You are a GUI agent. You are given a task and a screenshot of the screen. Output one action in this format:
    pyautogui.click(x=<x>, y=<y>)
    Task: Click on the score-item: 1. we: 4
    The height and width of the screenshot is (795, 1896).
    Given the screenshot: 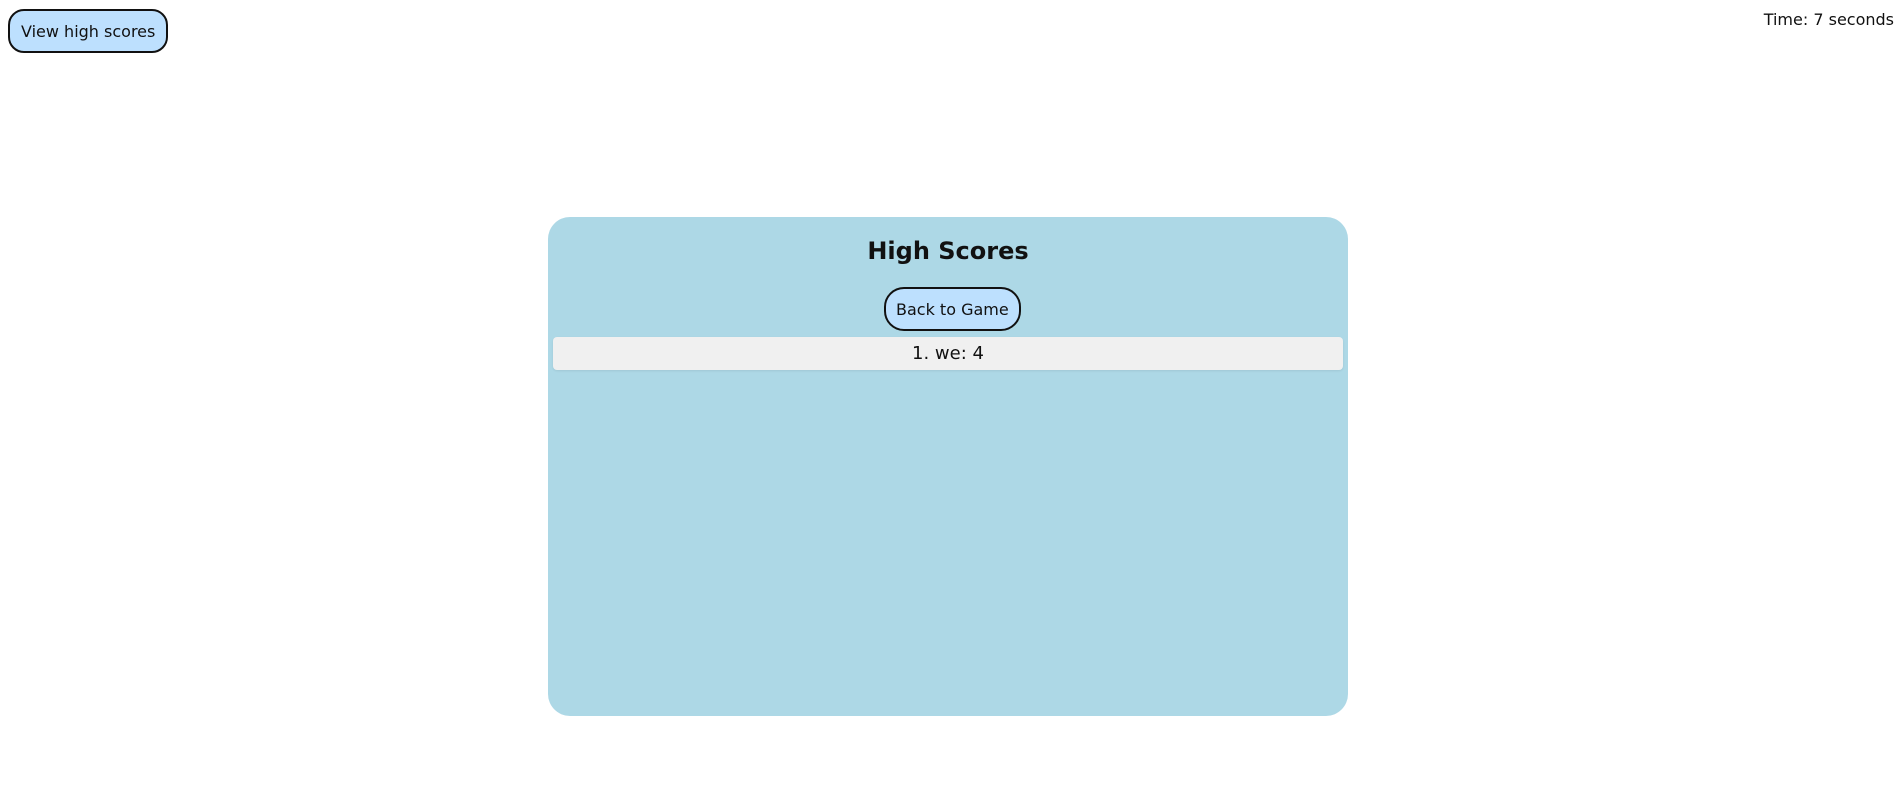 What is the action you would take?
    pyautogui.click(x=948, y=353)
    